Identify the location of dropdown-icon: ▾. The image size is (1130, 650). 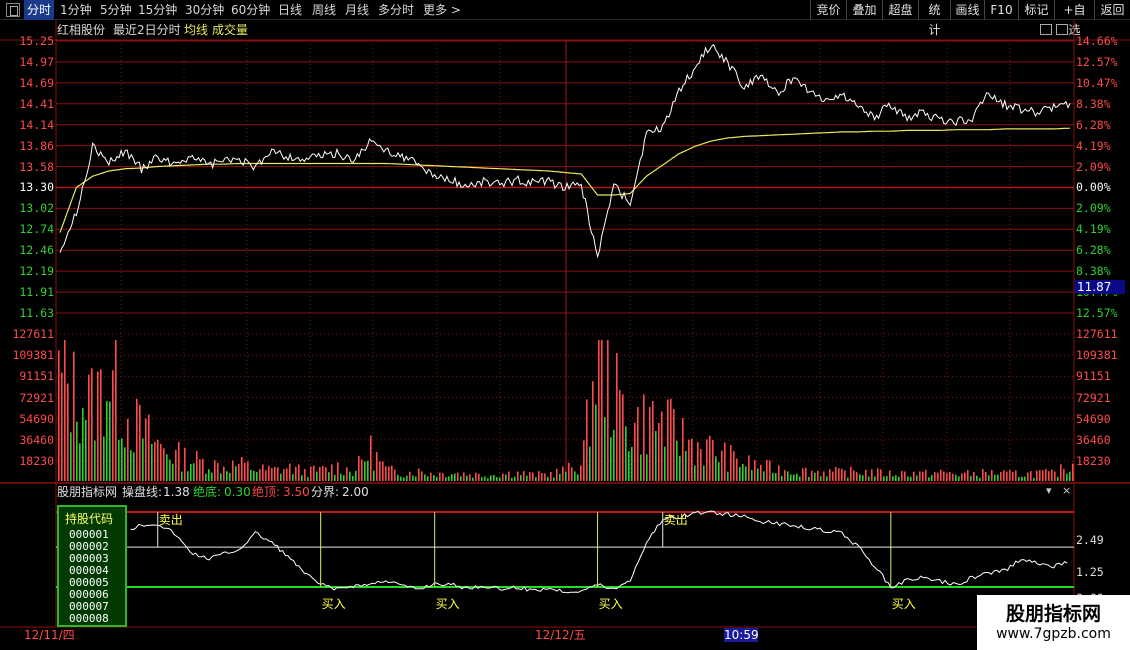
(1049, 490).